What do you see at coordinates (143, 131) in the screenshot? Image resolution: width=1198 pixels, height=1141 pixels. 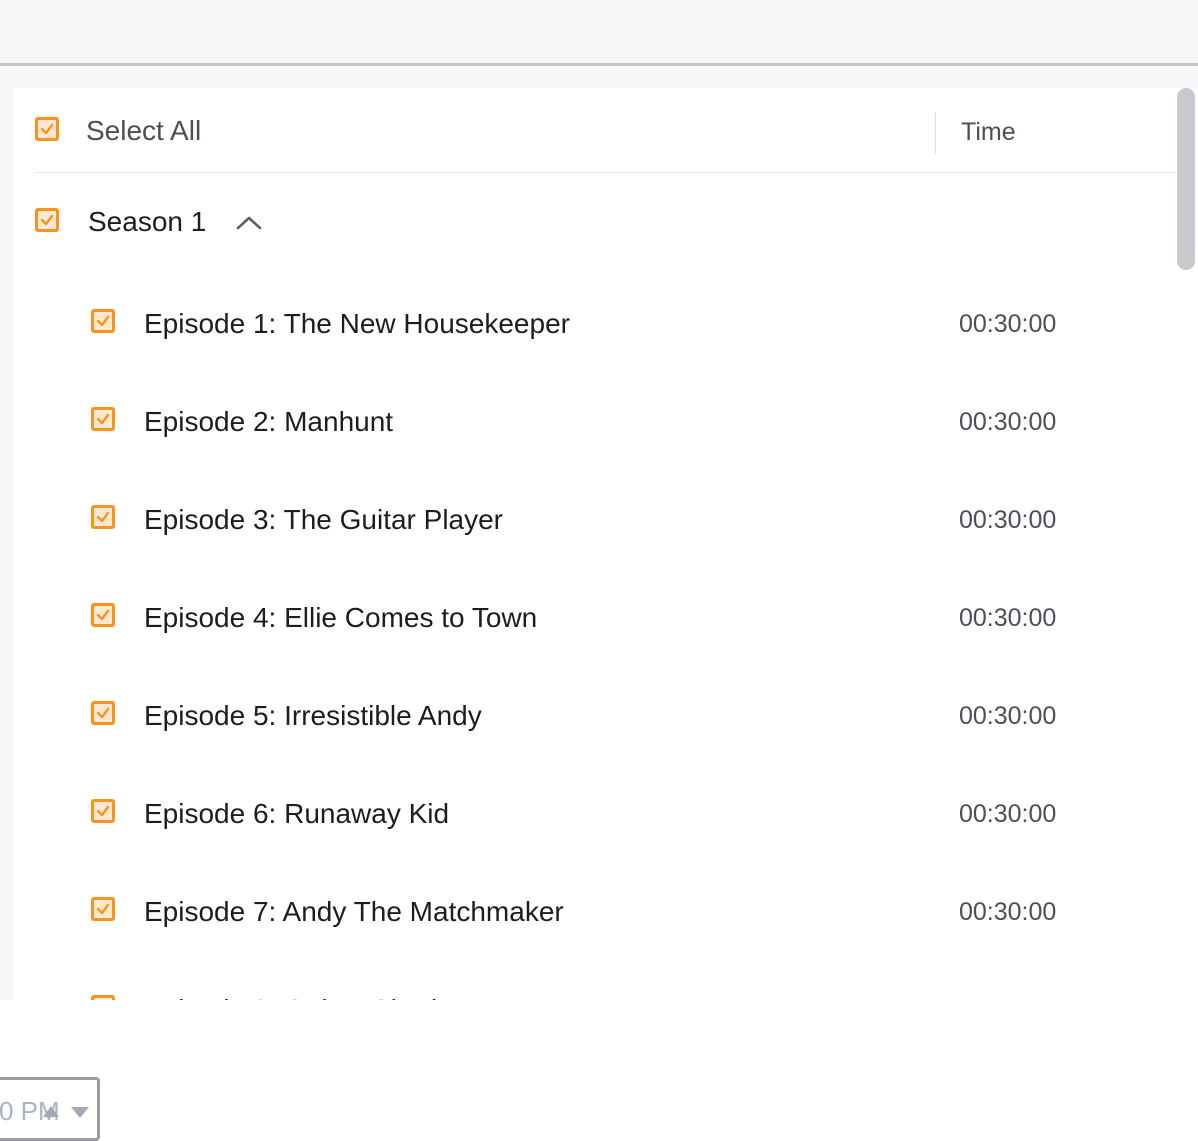 I see `select-all-label: Select All` at bounding box center [143, 131].